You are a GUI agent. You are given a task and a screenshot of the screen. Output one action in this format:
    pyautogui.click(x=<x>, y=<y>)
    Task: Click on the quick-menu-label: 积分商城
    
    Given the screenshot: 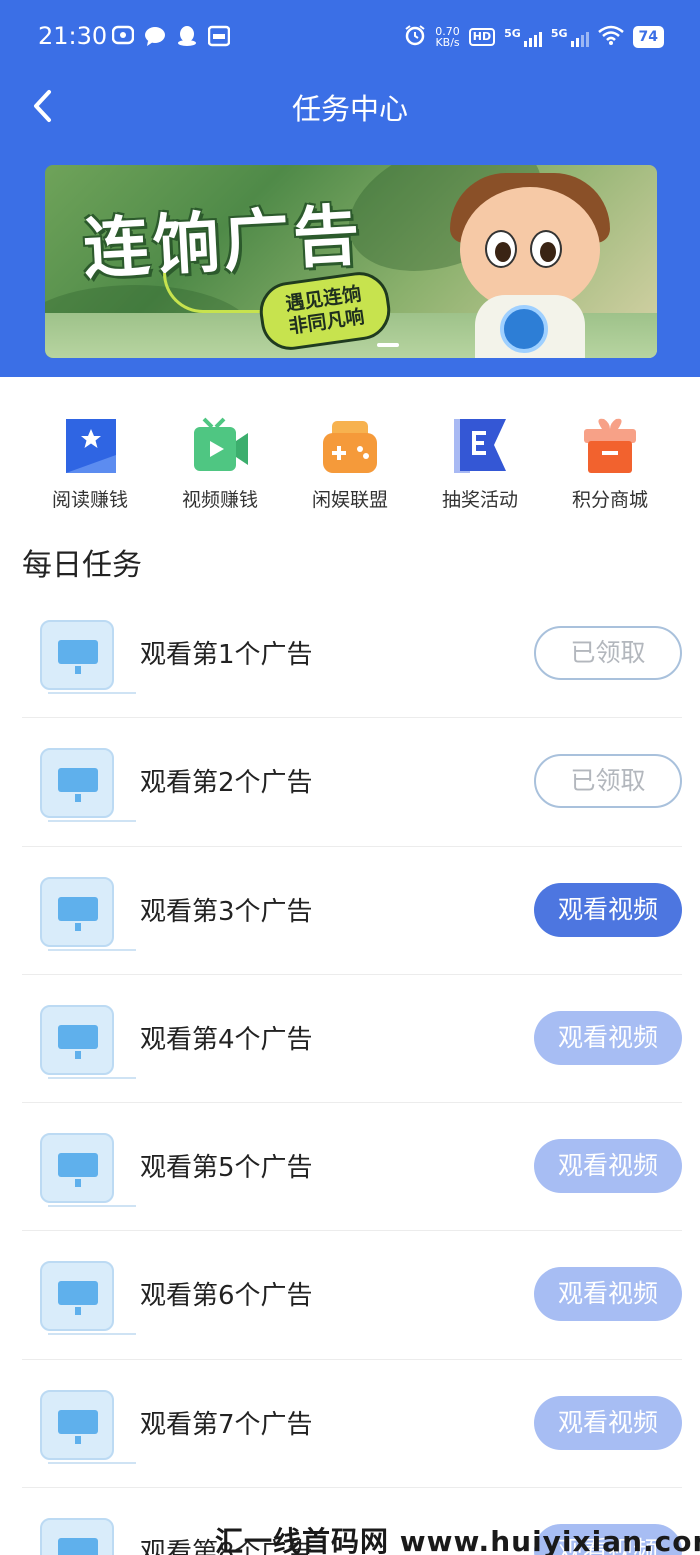 What is the action you would take?
    pyautogui.click(x=609, y=500)
    